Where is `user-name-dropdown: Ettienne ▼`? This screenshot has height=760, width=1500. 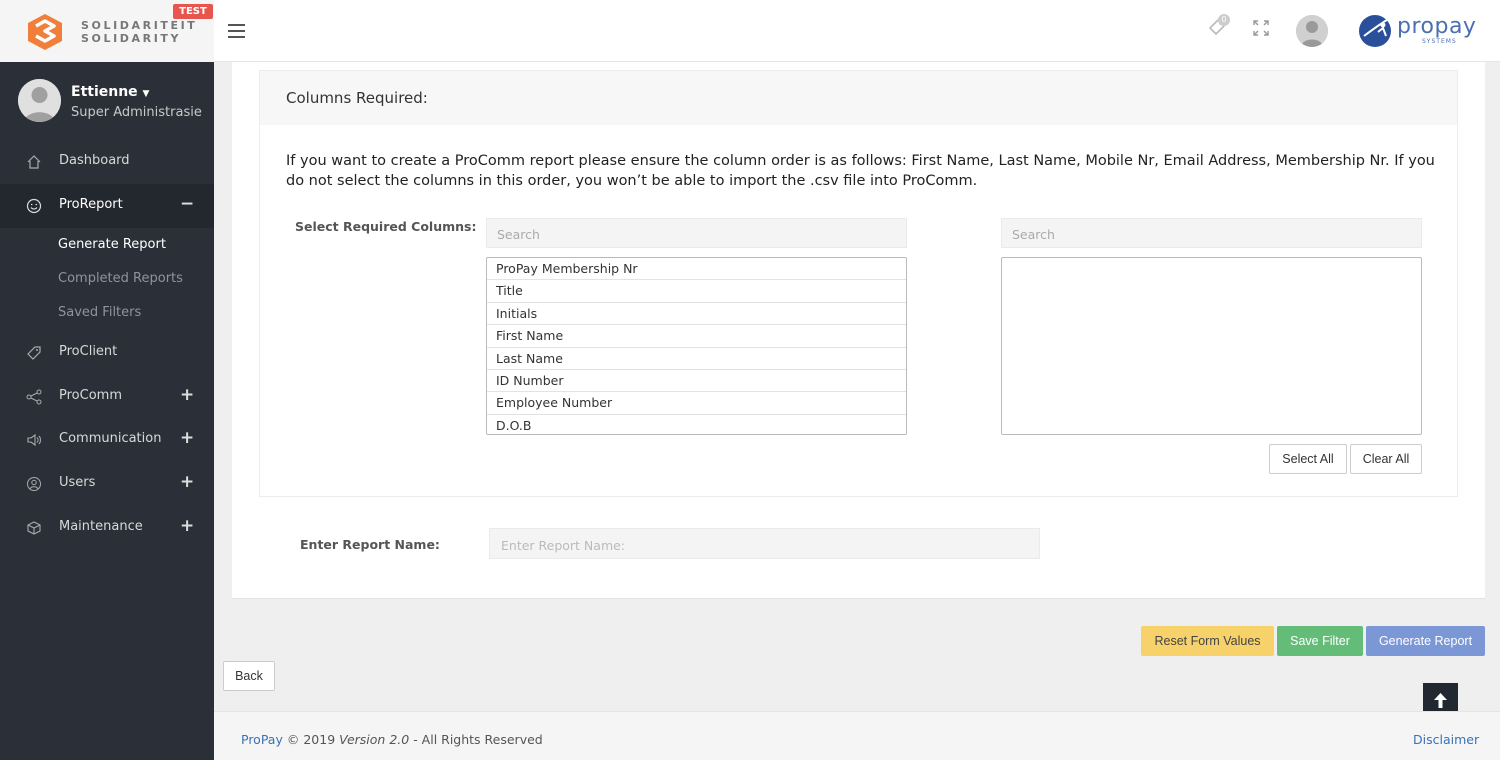
user-name-dropdown: Ettienne ▼ is located at coordinates (110, 92).